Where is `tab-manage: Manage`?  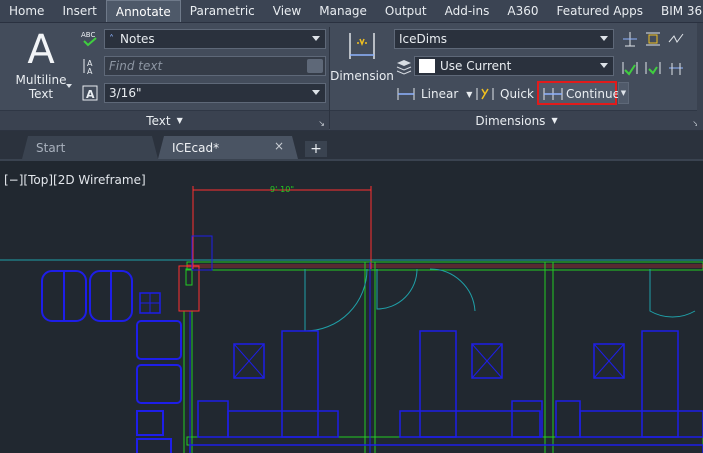
tab-manage: Manage is located at coordinates (343, 11).